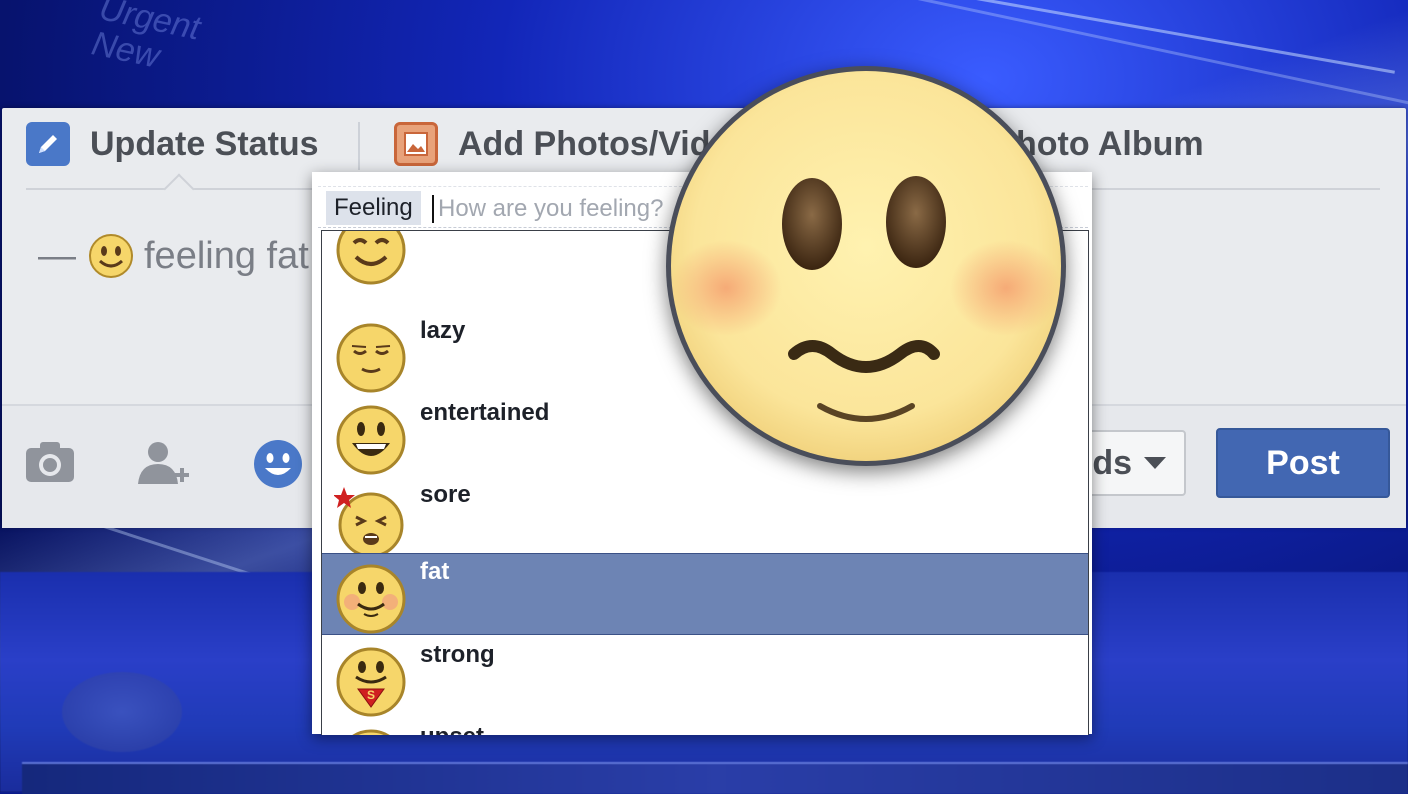 This screenshot has width=1408, height=794. I want to click on tab-separator, so click(359, 146).